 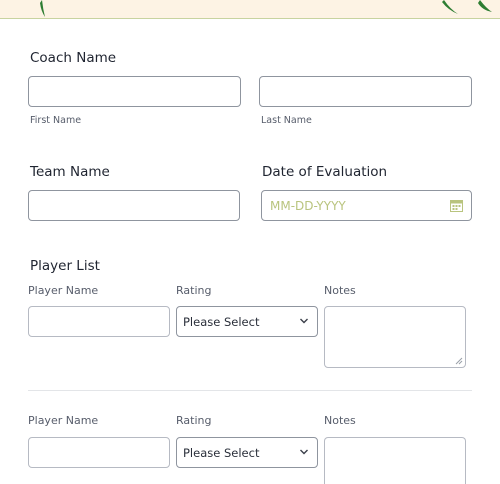 I want to click on last-name-input, so click(x=365, y=91).